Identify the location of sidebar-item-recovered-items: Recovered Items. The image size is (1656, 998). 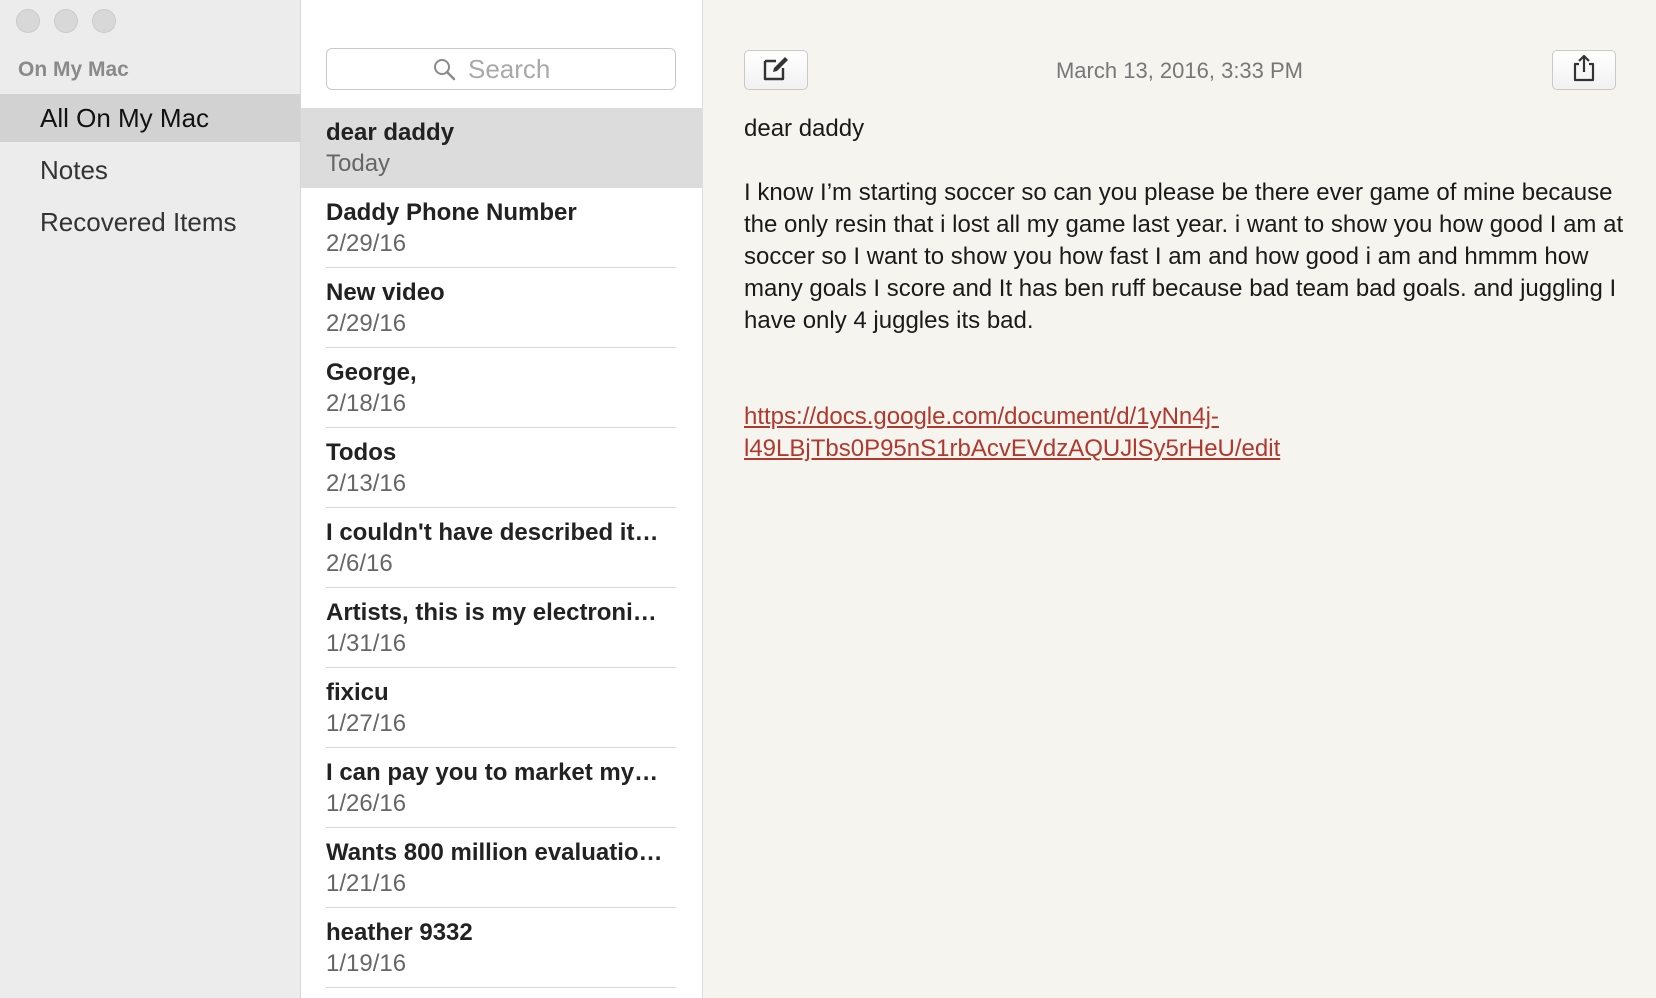
(150, 222).